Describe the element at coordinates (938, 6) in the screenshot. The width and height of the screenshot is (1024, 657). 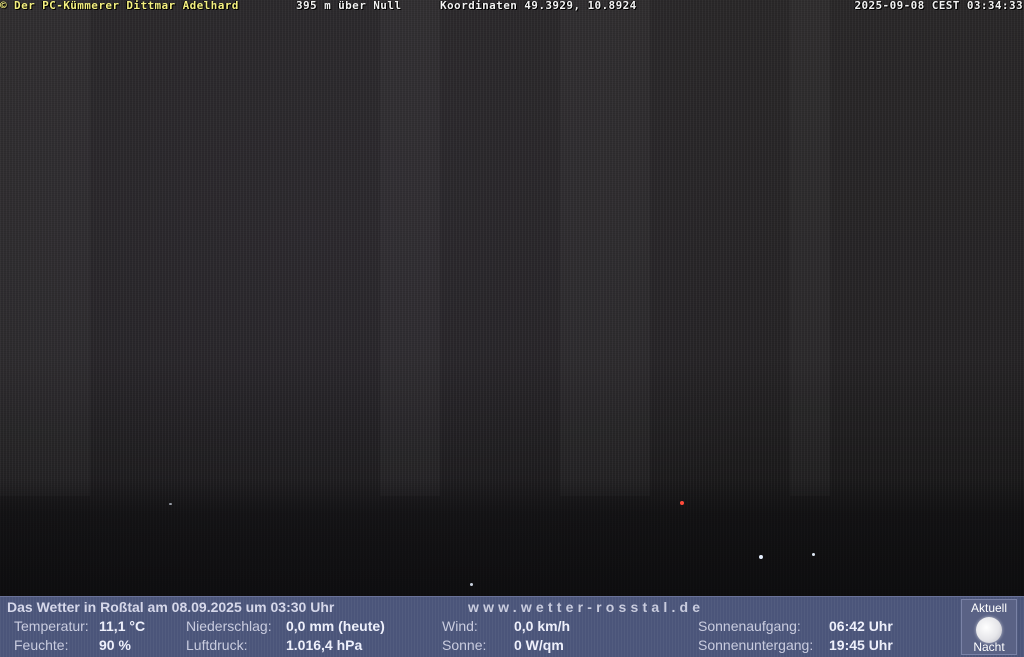
I see `timestamp-text: 2025-09-08 CEST 03:34:33` at that location.